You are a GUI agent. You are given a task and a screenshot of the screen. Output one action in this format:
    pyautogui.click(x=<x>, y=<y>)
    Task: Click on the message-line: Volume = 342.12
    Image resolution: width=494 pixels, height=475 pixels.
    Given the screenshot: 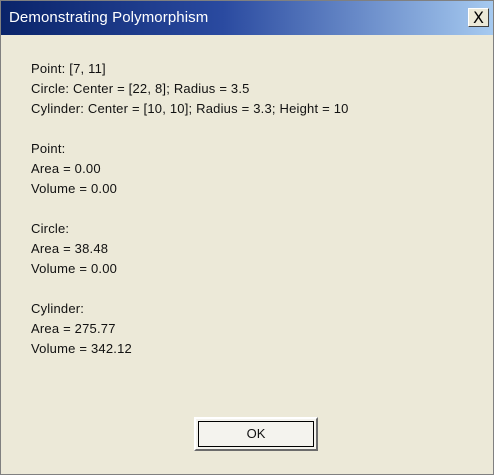 What is the action you would take?
    pyautogui.click(x=81, y=348)
    